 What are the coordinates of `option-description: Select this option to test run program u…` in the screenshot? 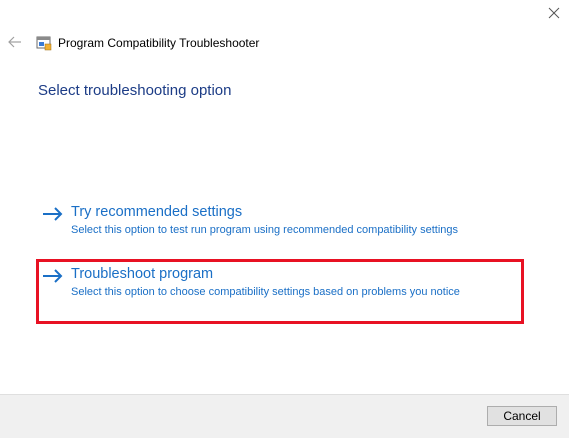 It's located at (265, 230).